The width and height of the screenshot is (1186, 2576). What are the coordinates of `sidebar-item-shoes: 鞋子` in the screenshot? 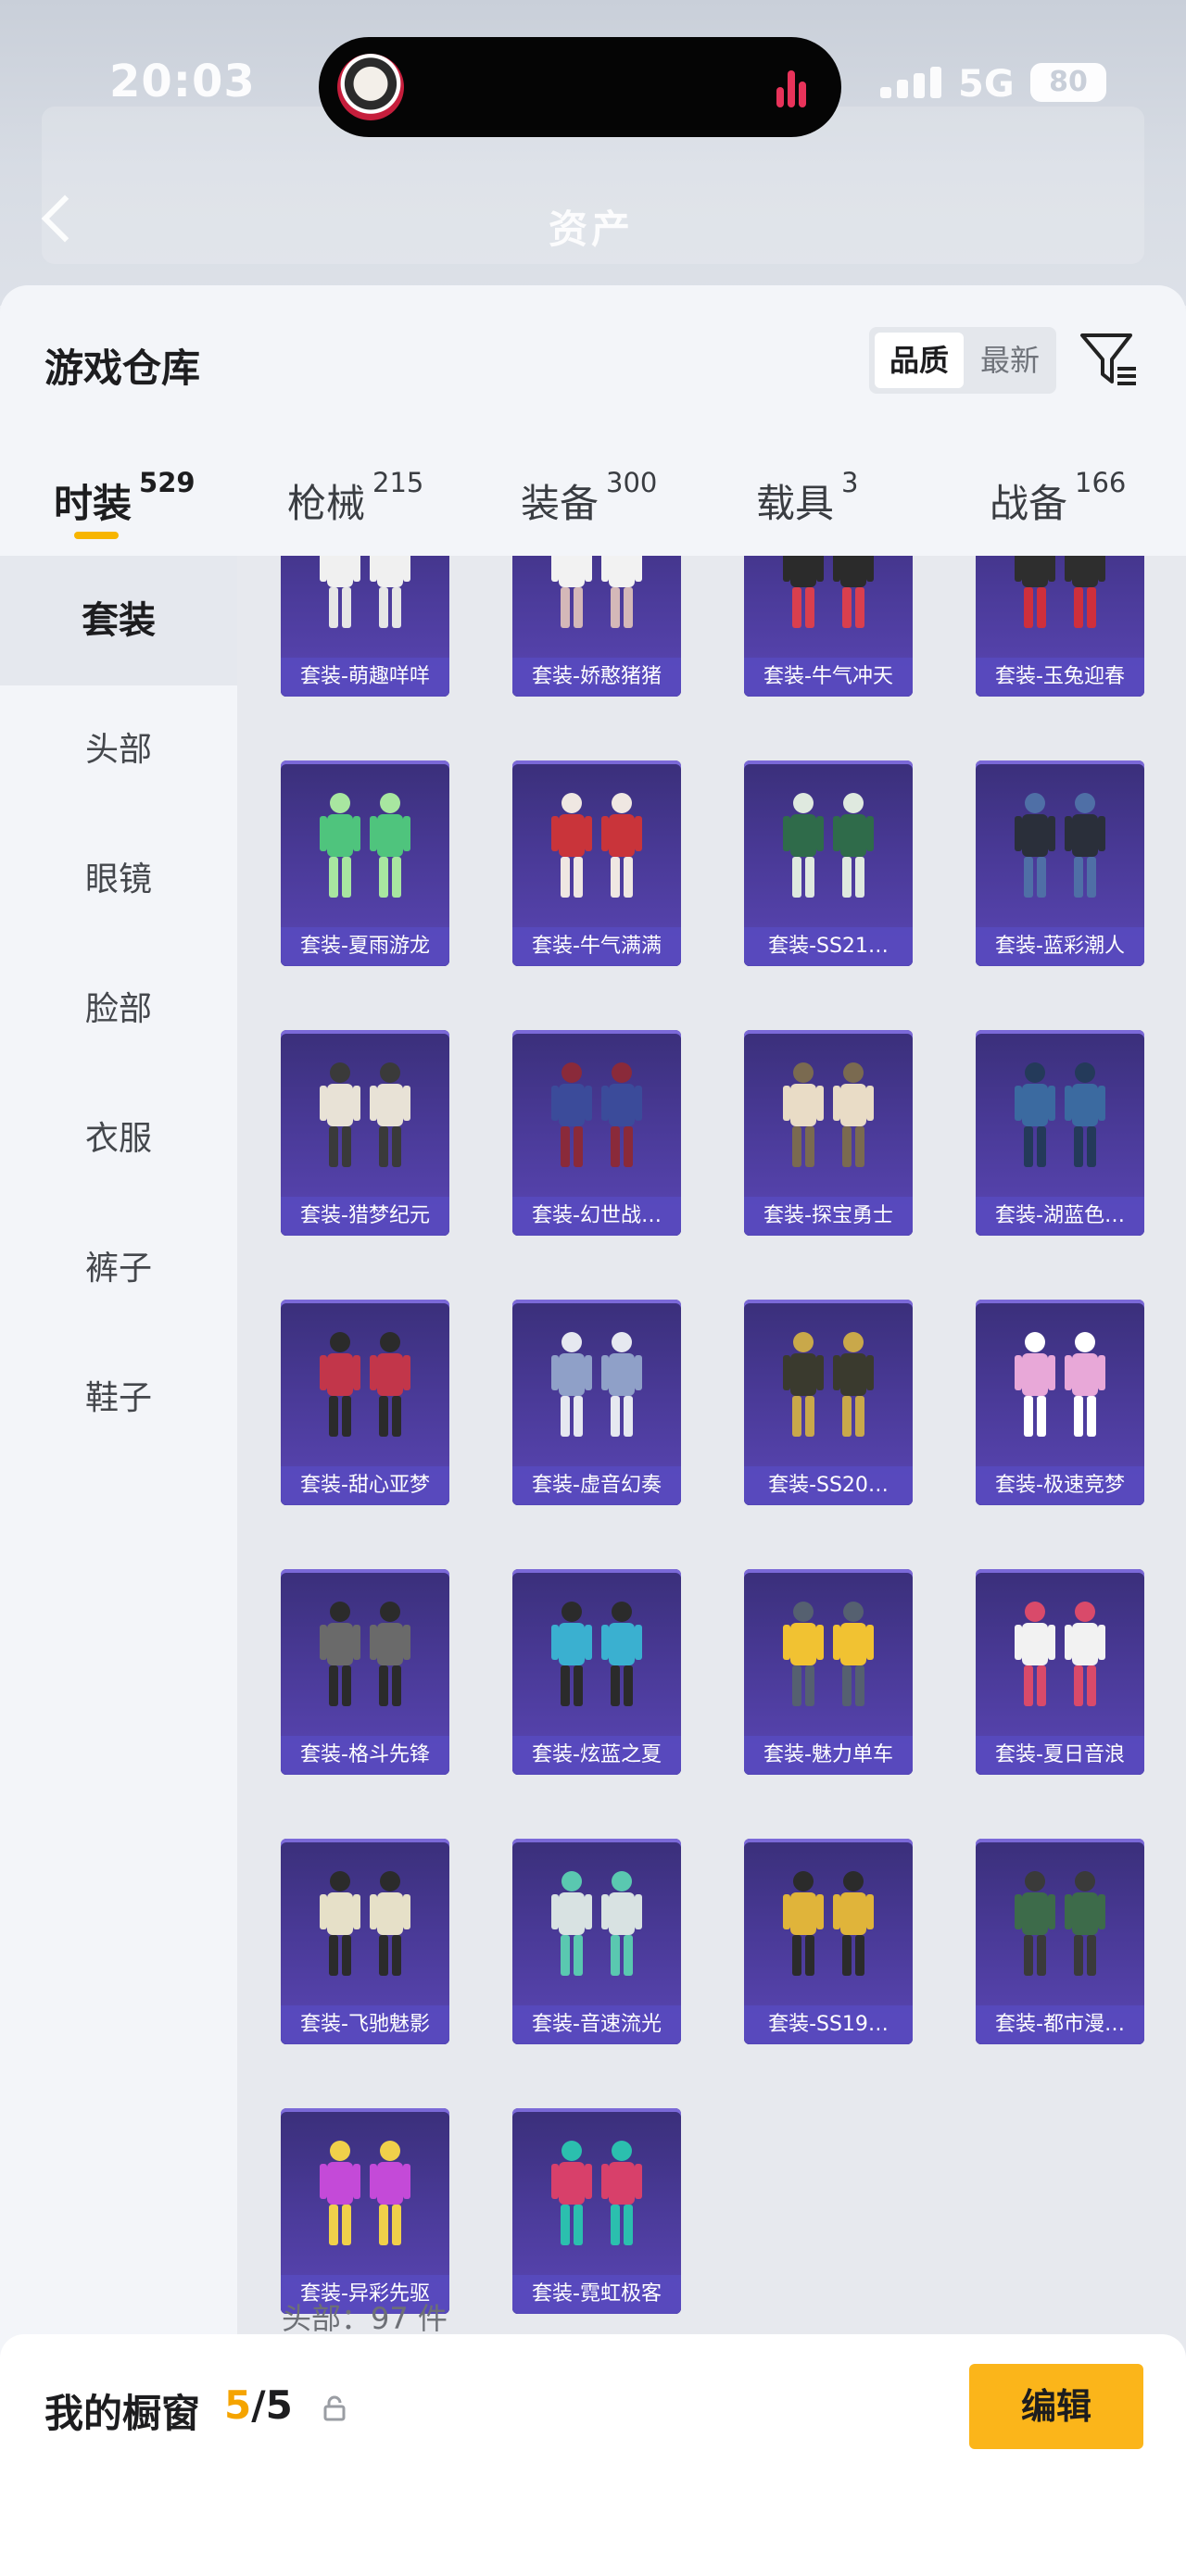 It's located at (118, 1399).